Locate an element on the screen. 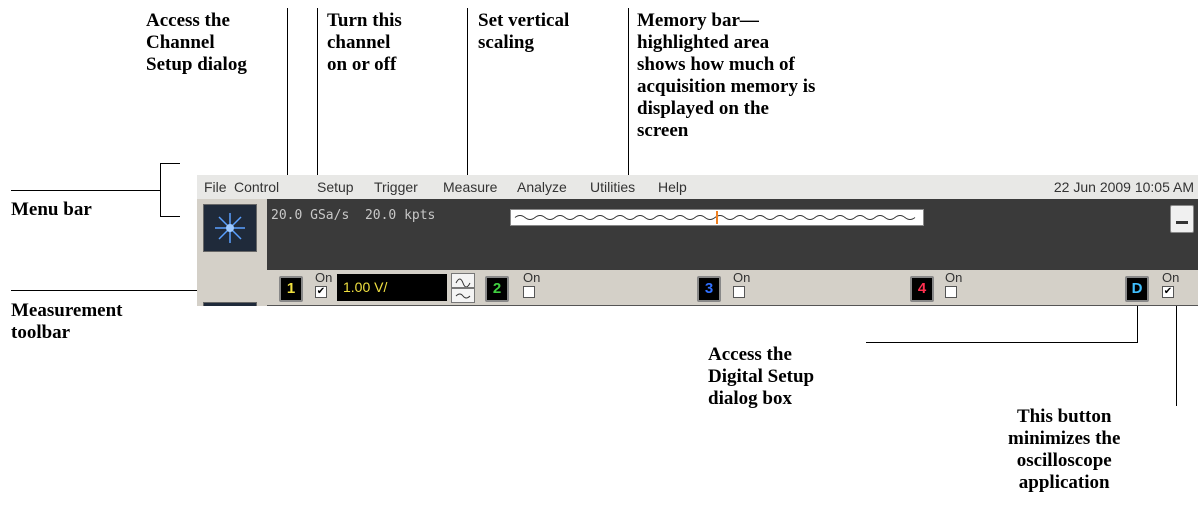 Image resolution: width=1198 pixels, height=508 pixels. channel-4-on-checkbox is located at coordinates (951, 292).